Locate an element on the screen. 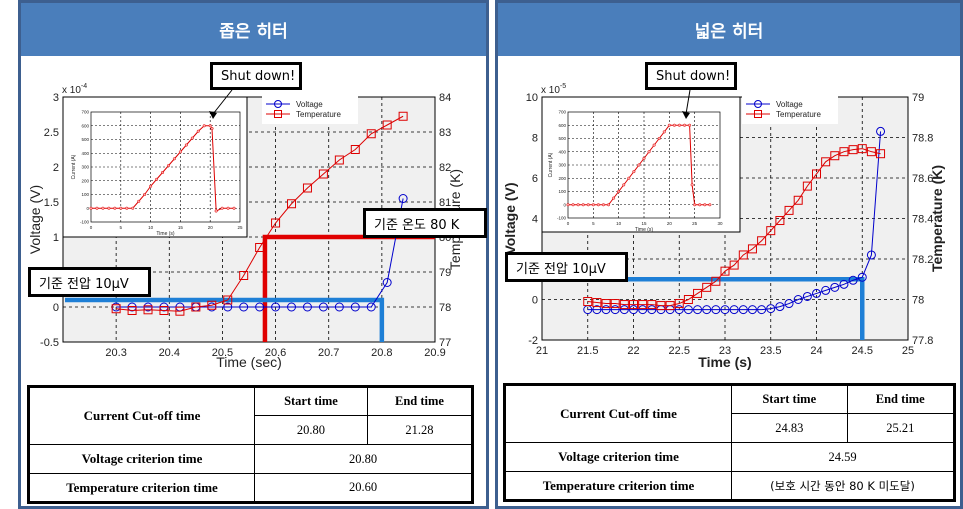  panel-title: 넓은 히터 is located at coordinates (729, 29).